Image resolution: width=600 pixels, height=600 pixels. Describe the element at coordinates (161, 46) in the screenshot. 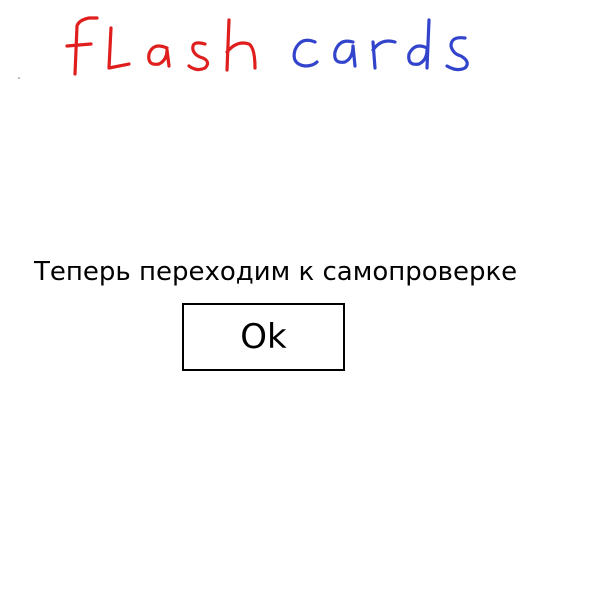

I see `logo-word-flash` at that location.